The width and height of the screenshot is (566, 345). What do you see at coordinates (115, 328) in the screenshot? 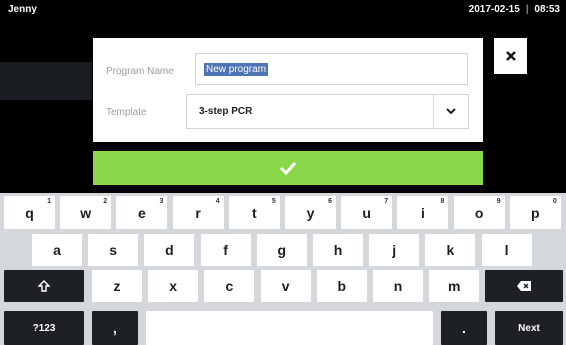
I see `comma-key: ,` at bounding box center [115, 328].